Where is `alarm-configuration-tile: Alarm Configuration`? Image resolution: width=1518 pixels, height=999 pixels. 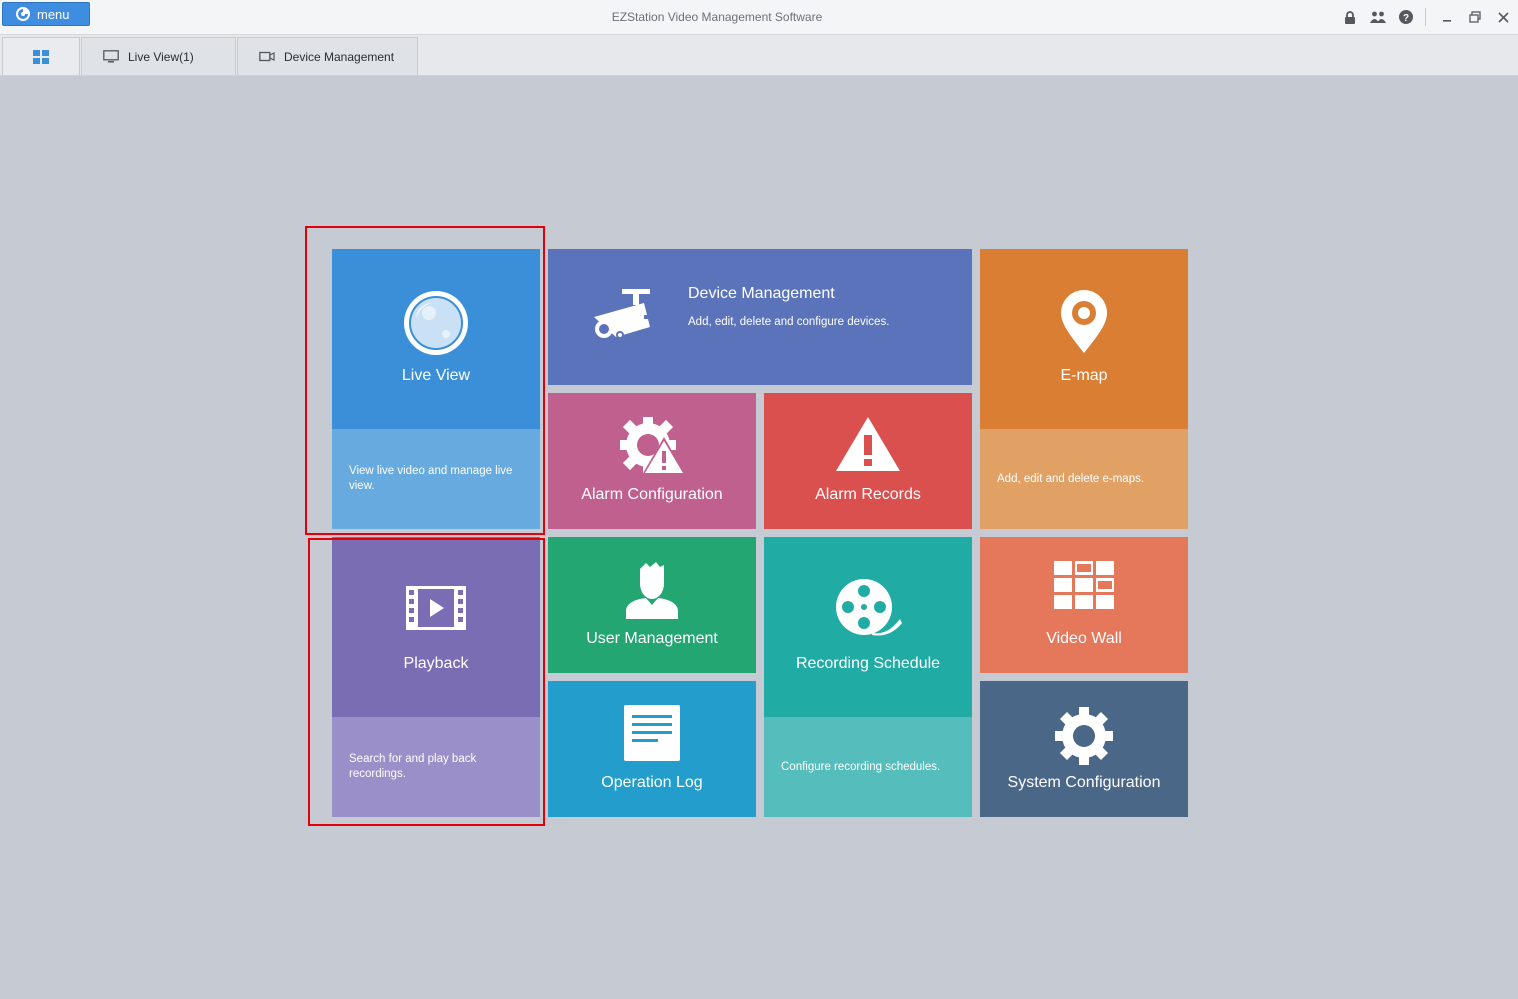 alarm-configuration-tile: Alarm Configuration is located at coordinates (652, 461).